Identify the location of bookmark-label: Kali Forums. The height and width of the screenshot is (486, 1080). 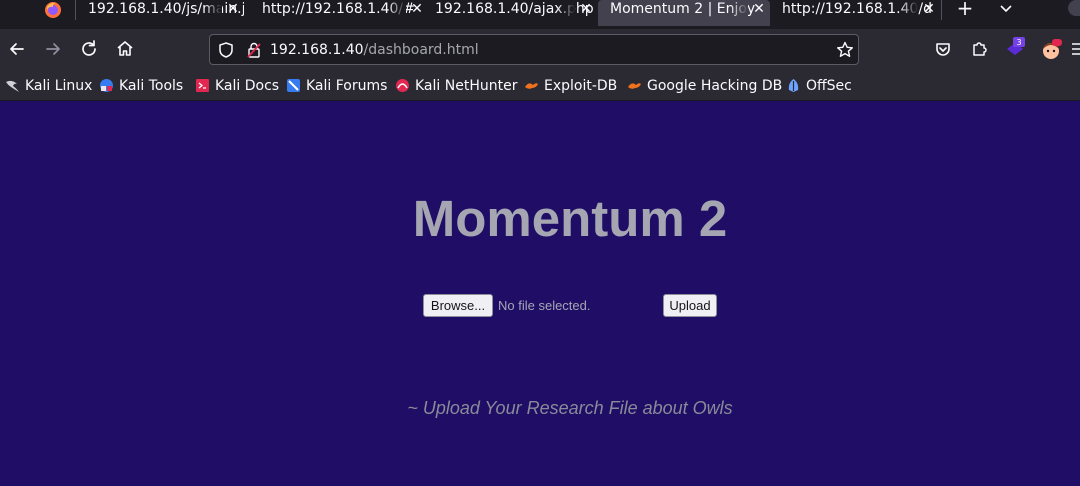
(347, 86).